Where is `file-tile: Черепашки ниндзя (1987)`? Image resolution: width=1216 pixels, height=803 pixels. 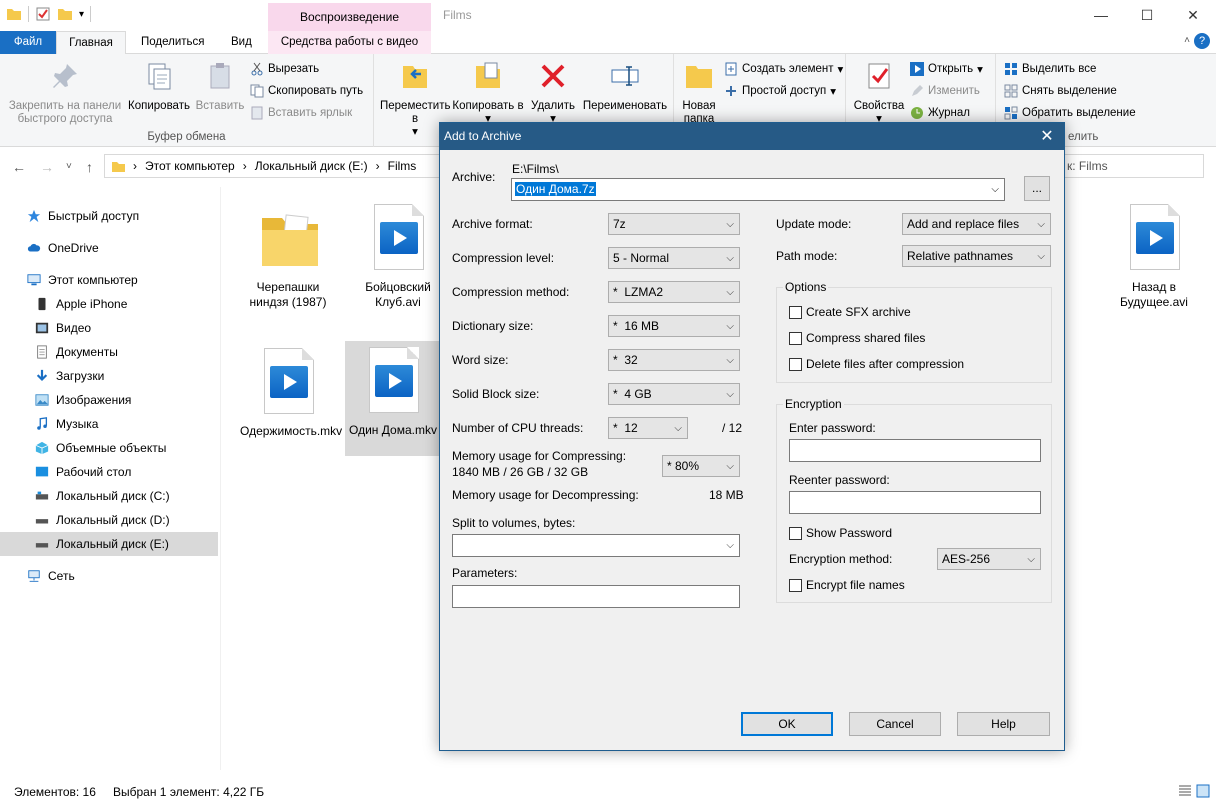
file-tile: Черепашки ниндзя (1987) is located at coordinates (288, 254).